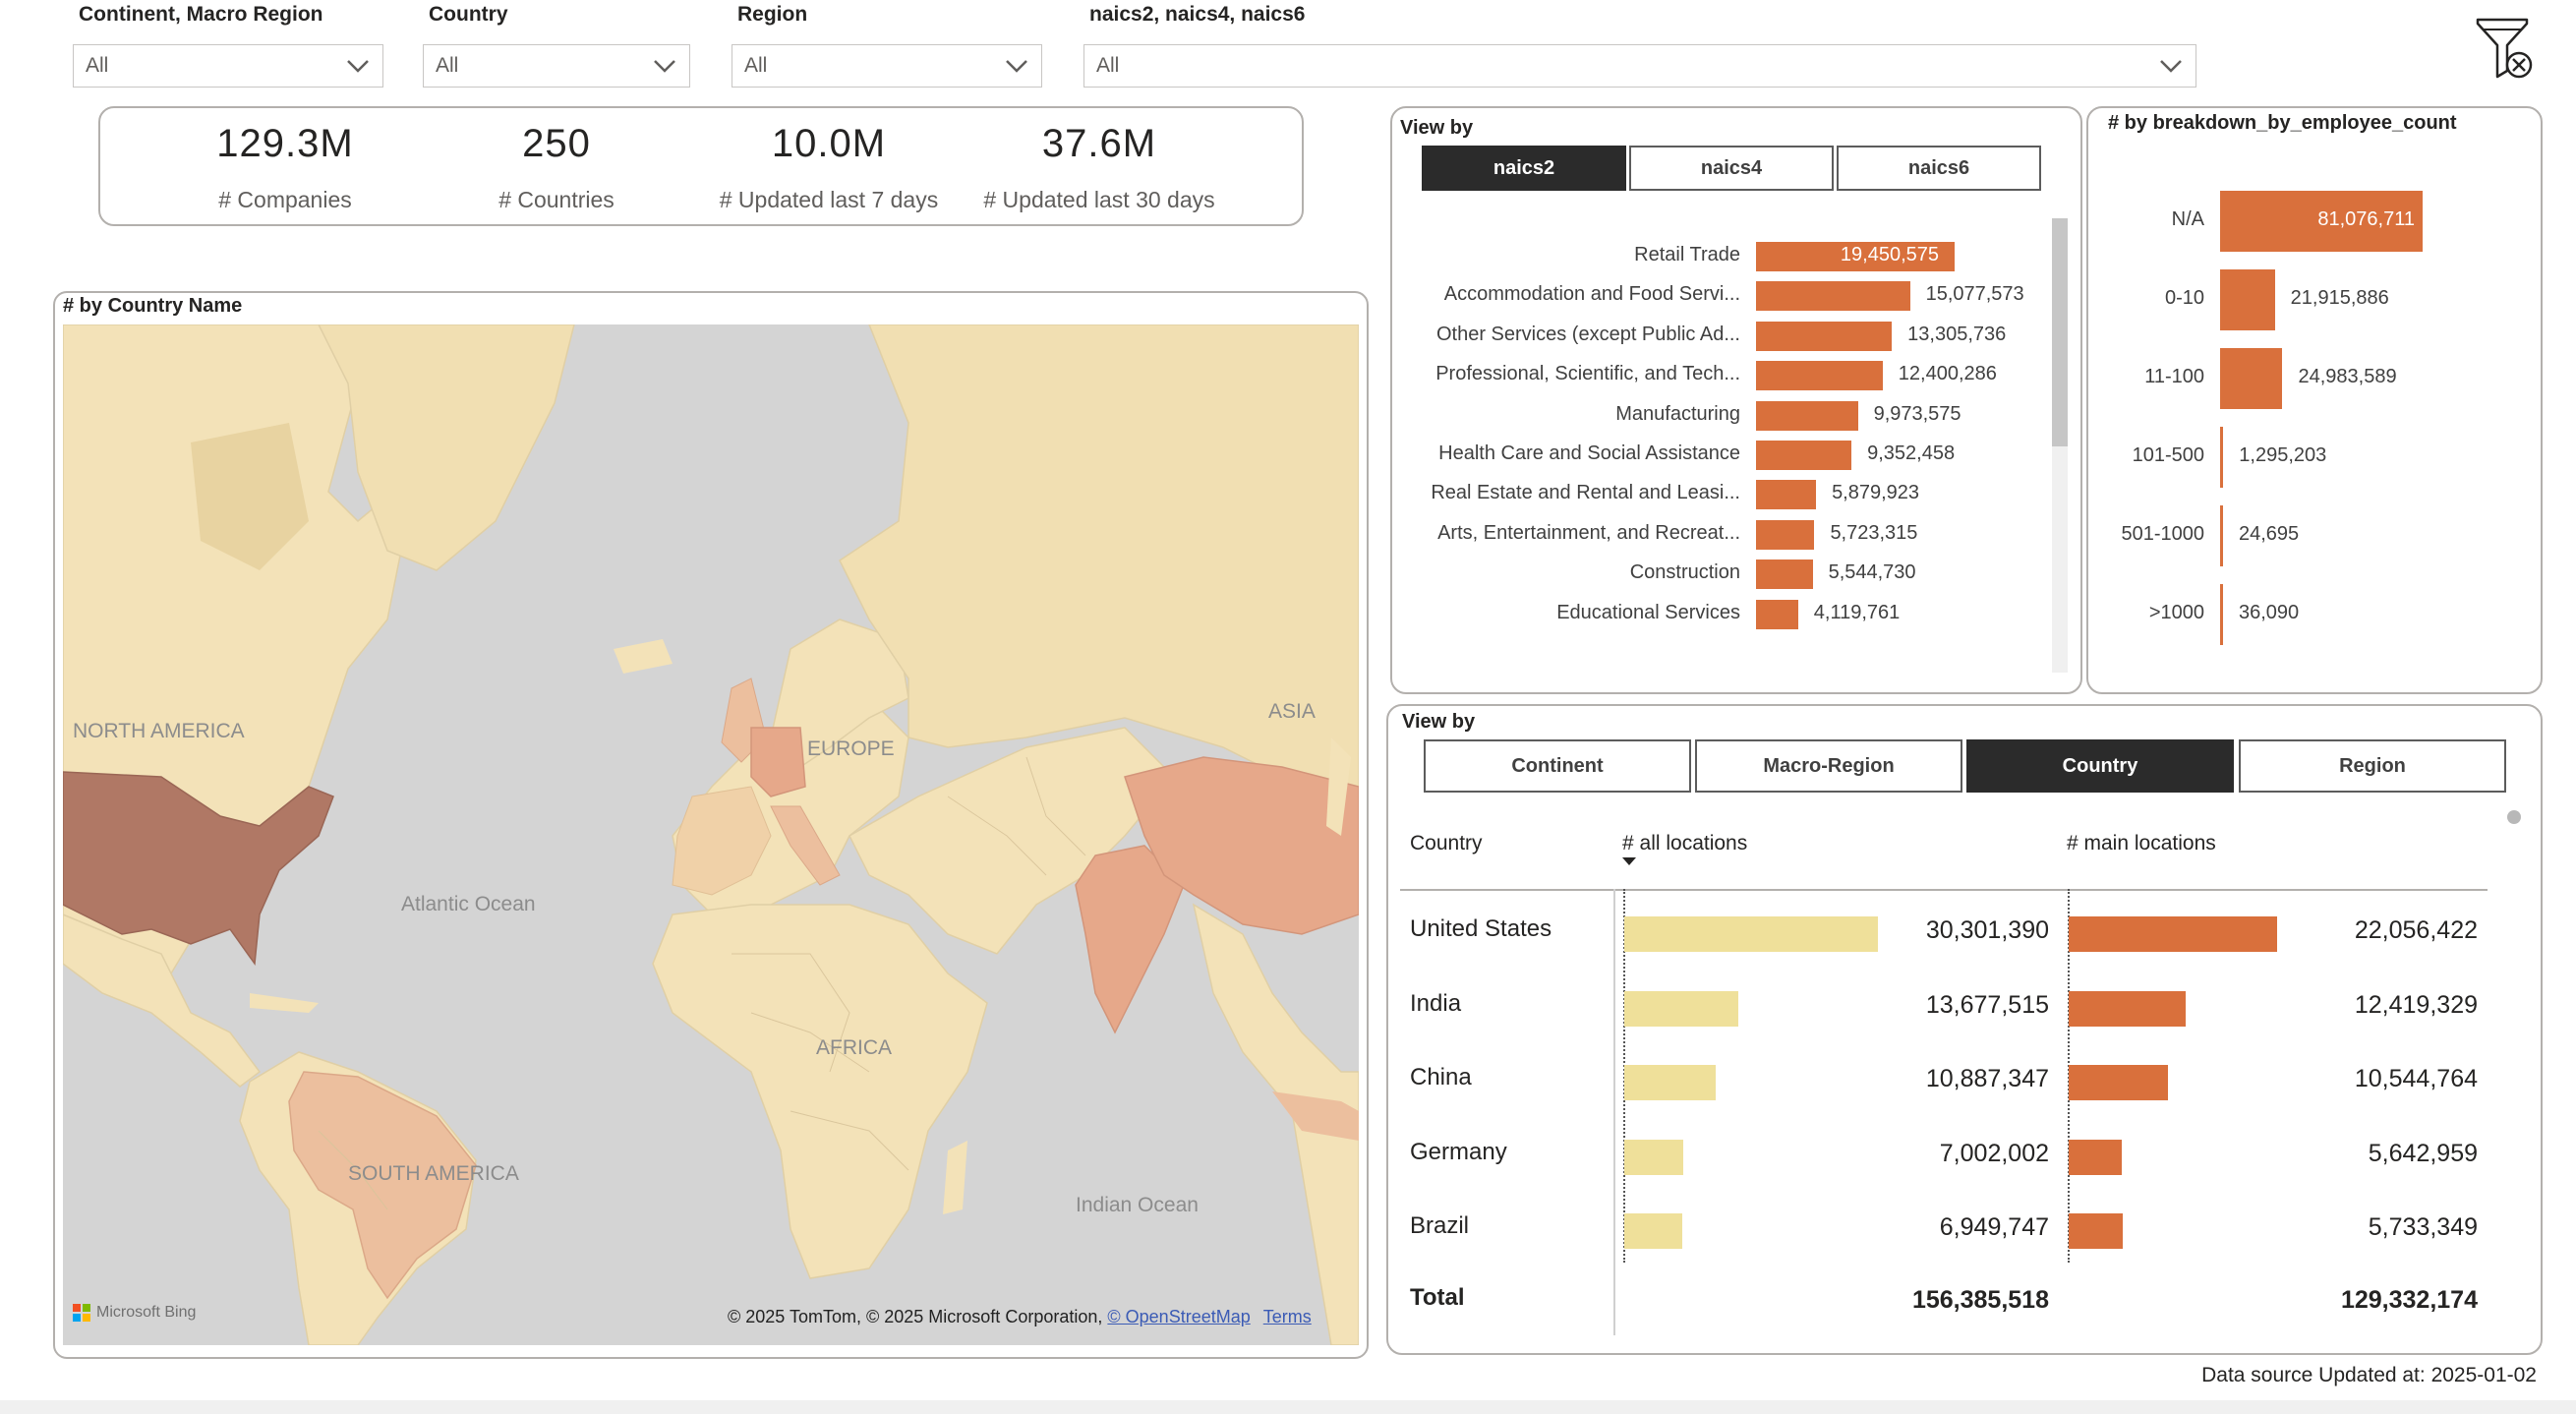 The image size is (2576, 1414). Describe the element at coordinates (1874, 532) in the screenshot. I see `naics-bar-value: 5,723,315` at that location.